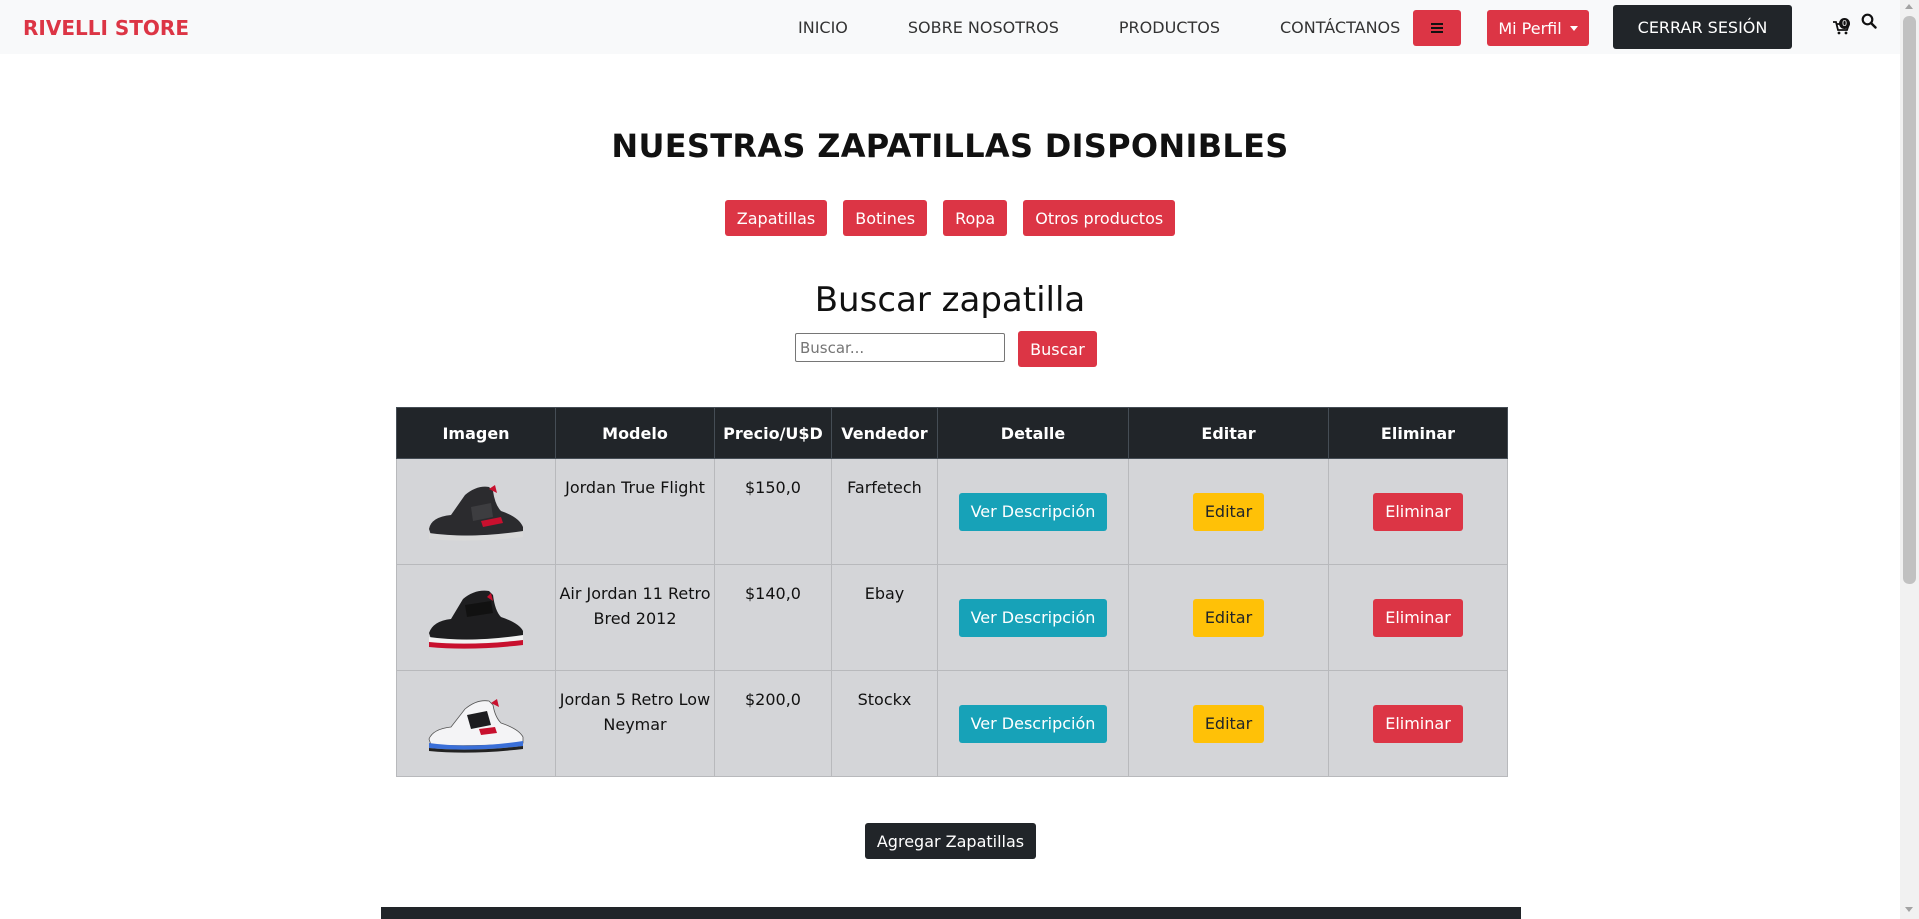 Image resolution: width=1919 pixels, height=919 pixels. Describe the element at coordinates (1869, 21) in the screenshot. I see `search-icon` at that location.